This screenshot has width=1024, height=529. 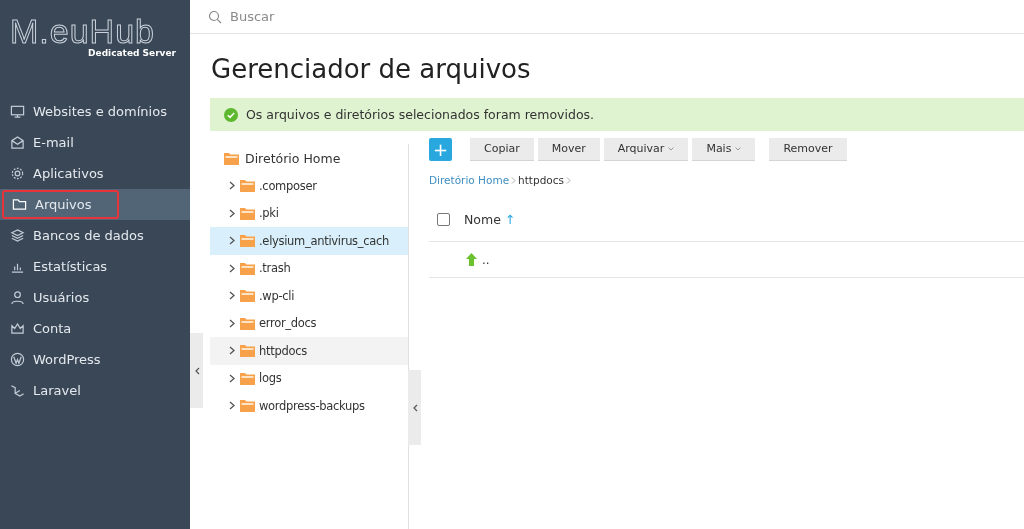 What do you see at coordinates (132, 53) in the screenshot?
I see `logo-tagline: Dedicated Server` at bounding box center [132, 53].